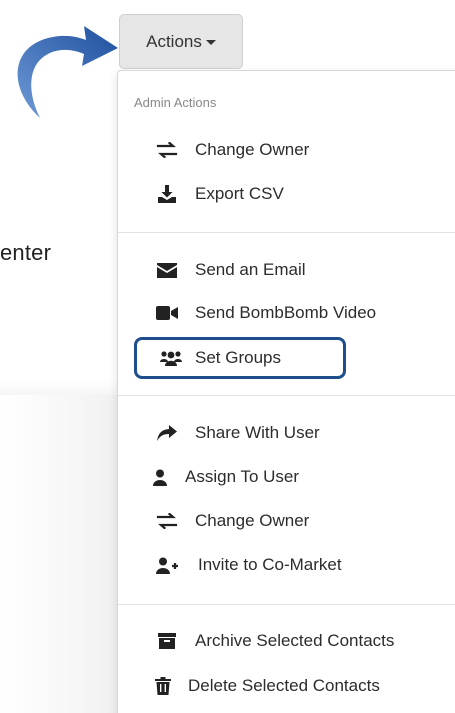 This screenshot has height=713, width=455. What do you see at coordinates (167, 270) in the screenshot?
I see `envelope-icon` at bounding box center [167, 270].